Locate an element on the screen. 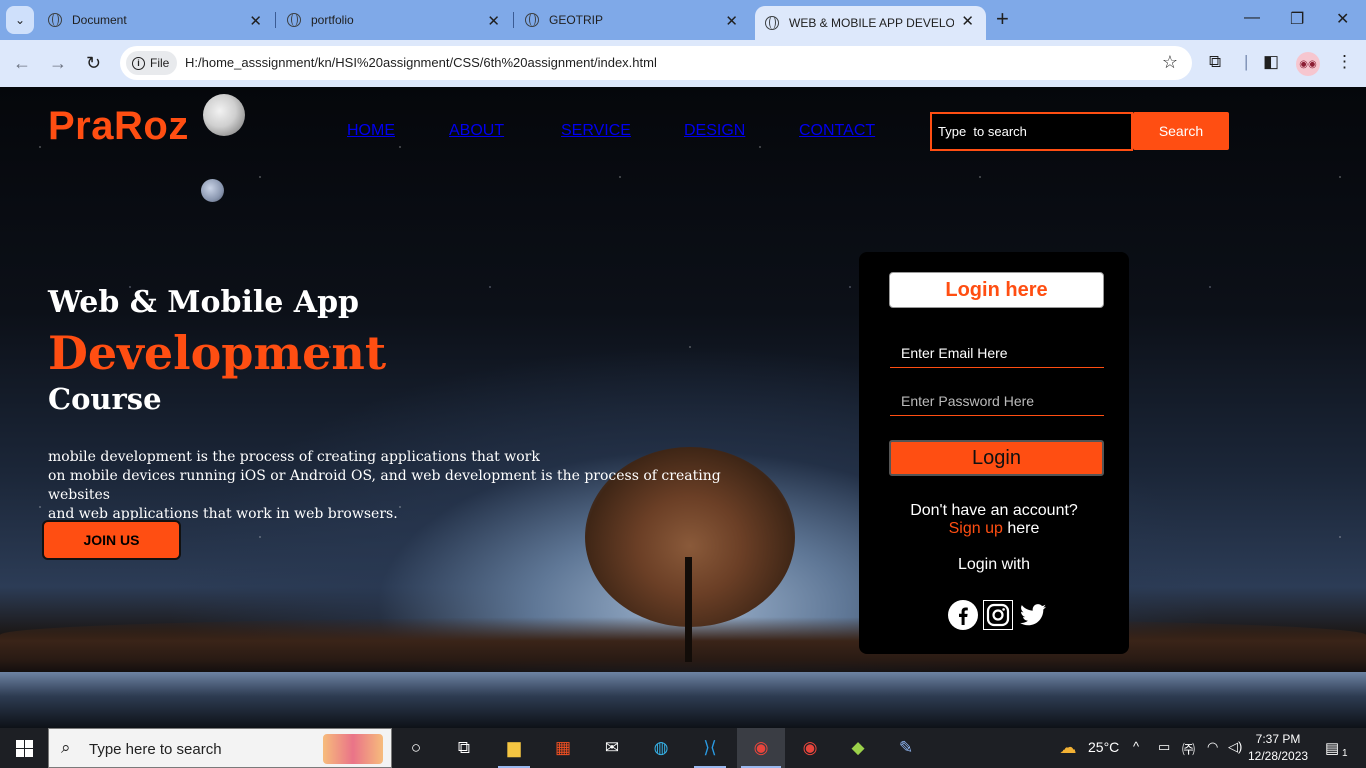 This screenshot has height=768, width=1366. login-title: Login here is located at coordinates (996, 290).